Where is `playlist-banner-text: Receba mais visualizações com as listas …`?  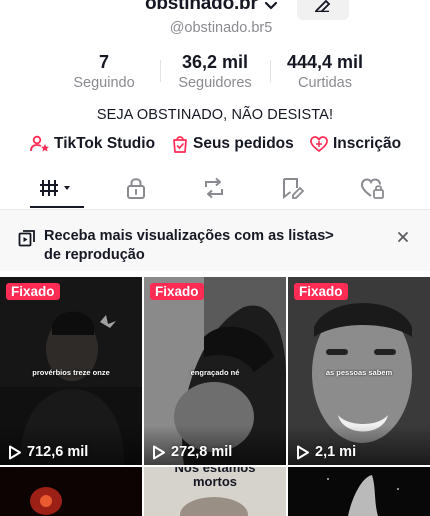
playlist-banner-text: Receba mais visualizações com as listas … is located at coordinates (185, 245).